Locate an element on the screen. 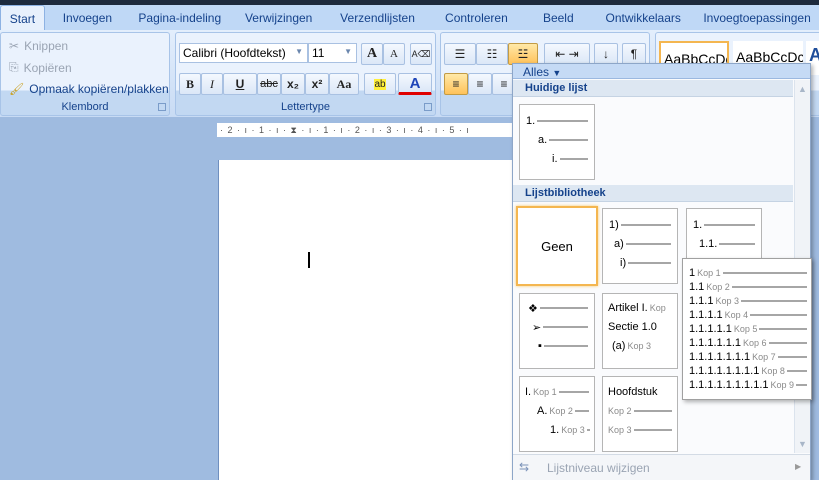 Image resolution: width=819 pixels, height=480 pixels. list-library-item: 1) a) i) is located at coordinates (640, 246).